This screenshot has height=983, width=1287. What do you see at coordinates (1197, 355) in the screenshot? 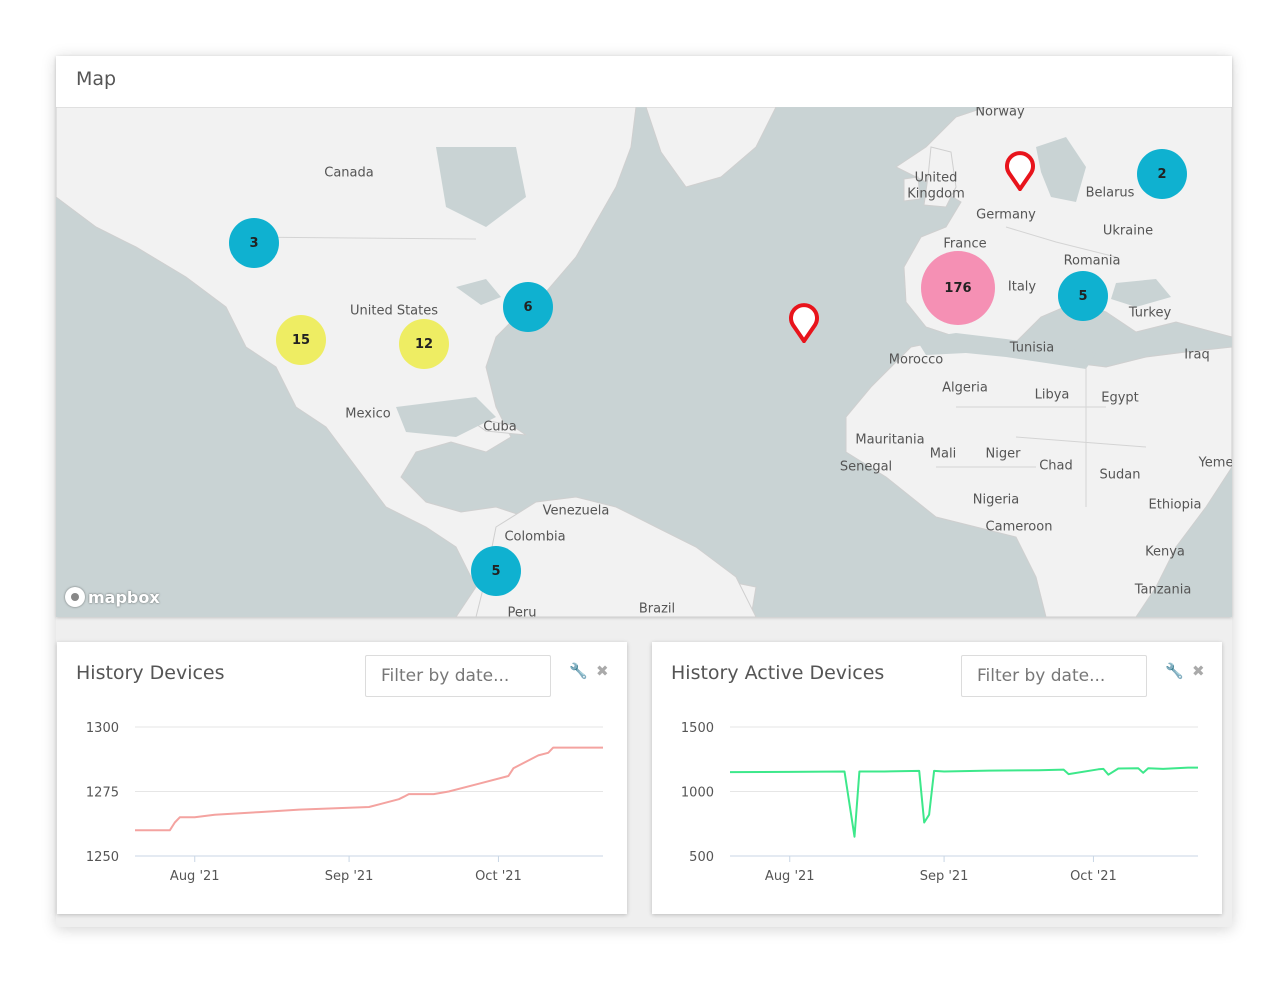
I see `map-label-iraq: Iraq` at bounding box center [1197, 355].